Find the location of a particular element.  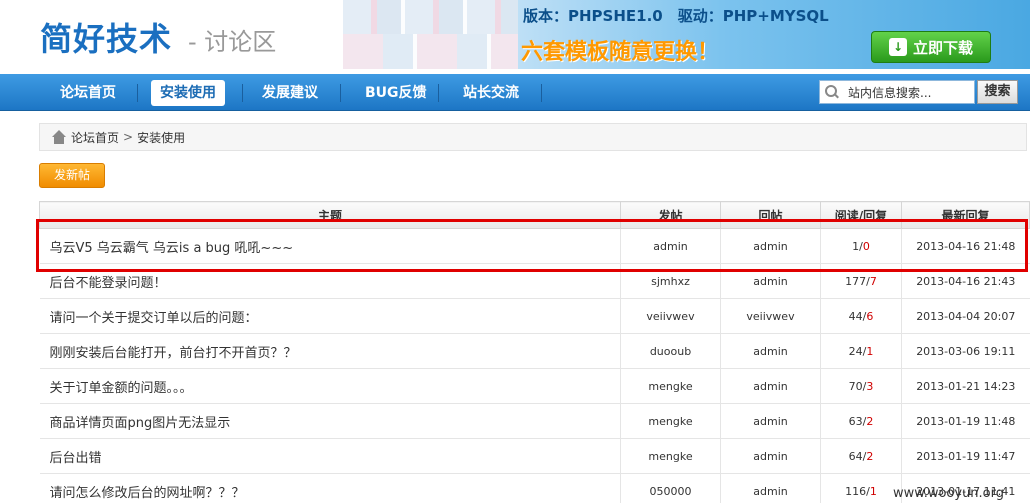

banner-version-text: 版本：PHPSHE1.0 驱动：PHP+MYSQL is located at coordinates (676, 16).